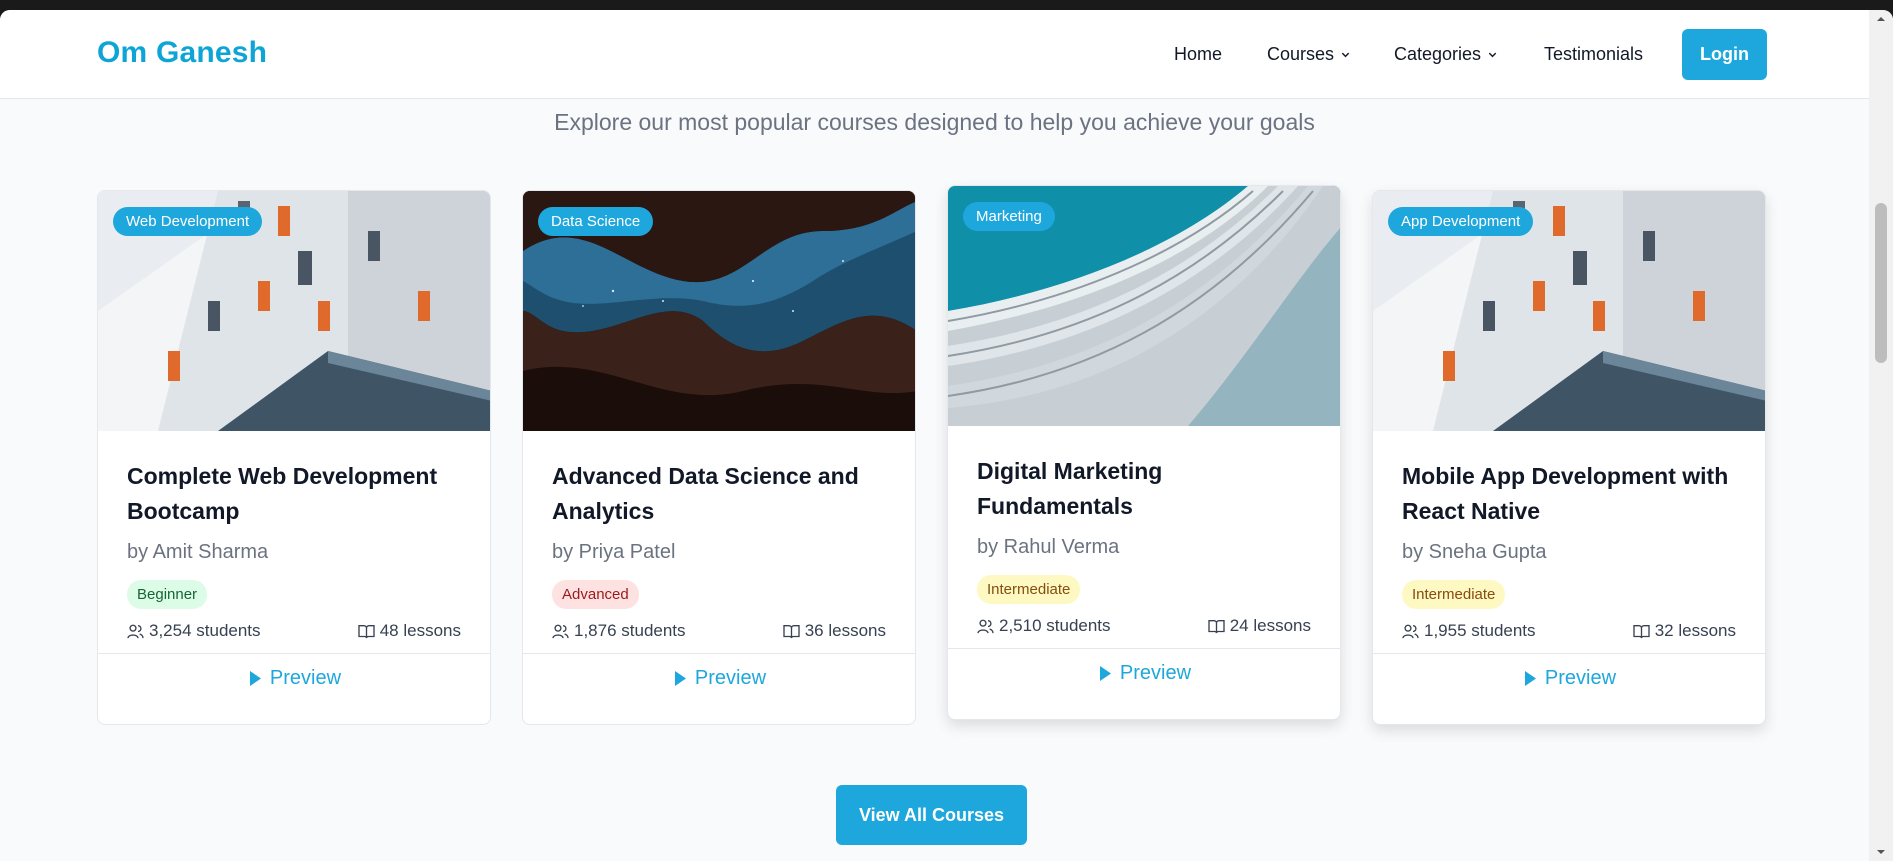 The height and width of the screenshot is (861, 1893). I want to click on student-count: 2,510 students, so click(1044, 626).